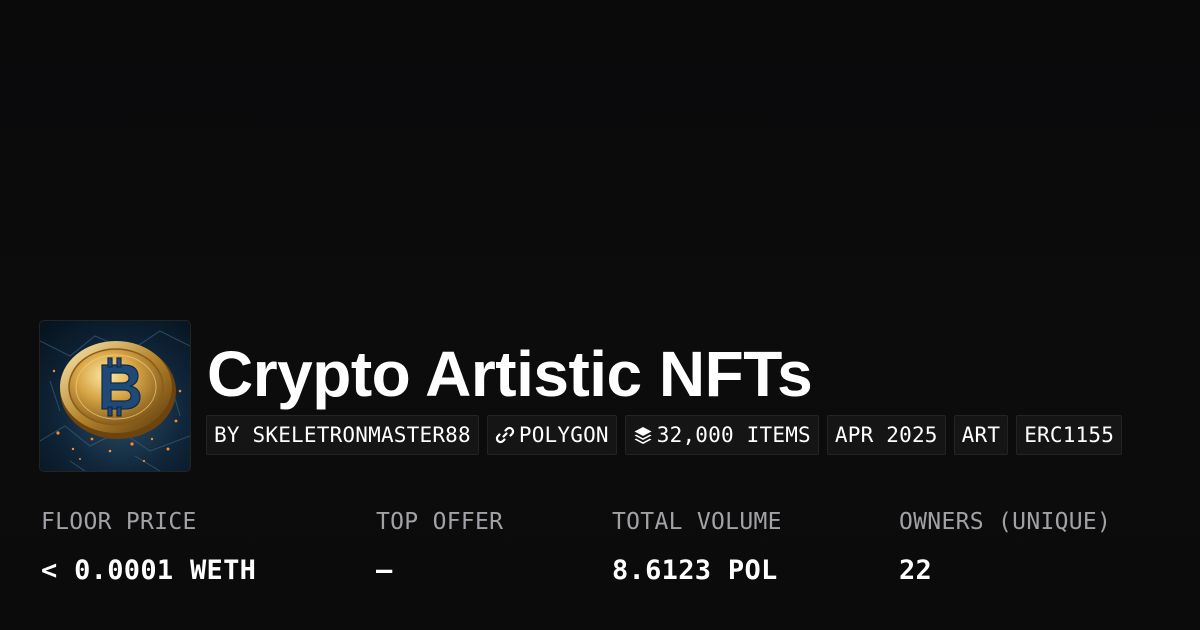  I want to click on chain-tag: POLYGON, so click(551, 435).